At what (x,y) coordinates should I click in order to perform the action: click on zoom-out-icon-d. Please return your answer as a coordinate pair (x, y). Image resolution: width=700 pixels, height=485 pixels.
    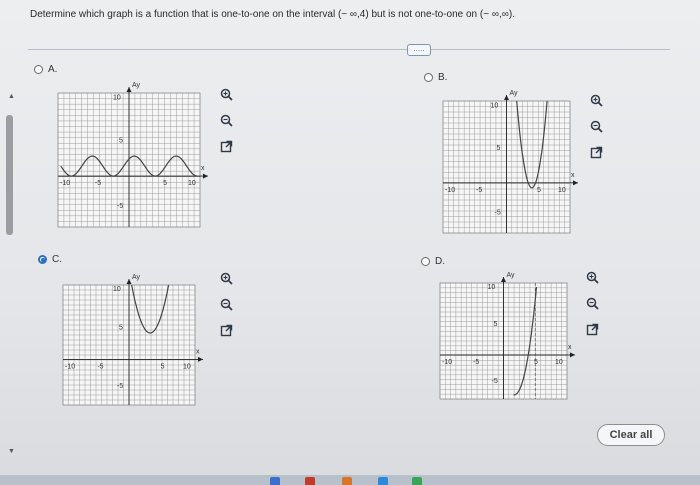
    Looking at the image, I should click on (592, 303).